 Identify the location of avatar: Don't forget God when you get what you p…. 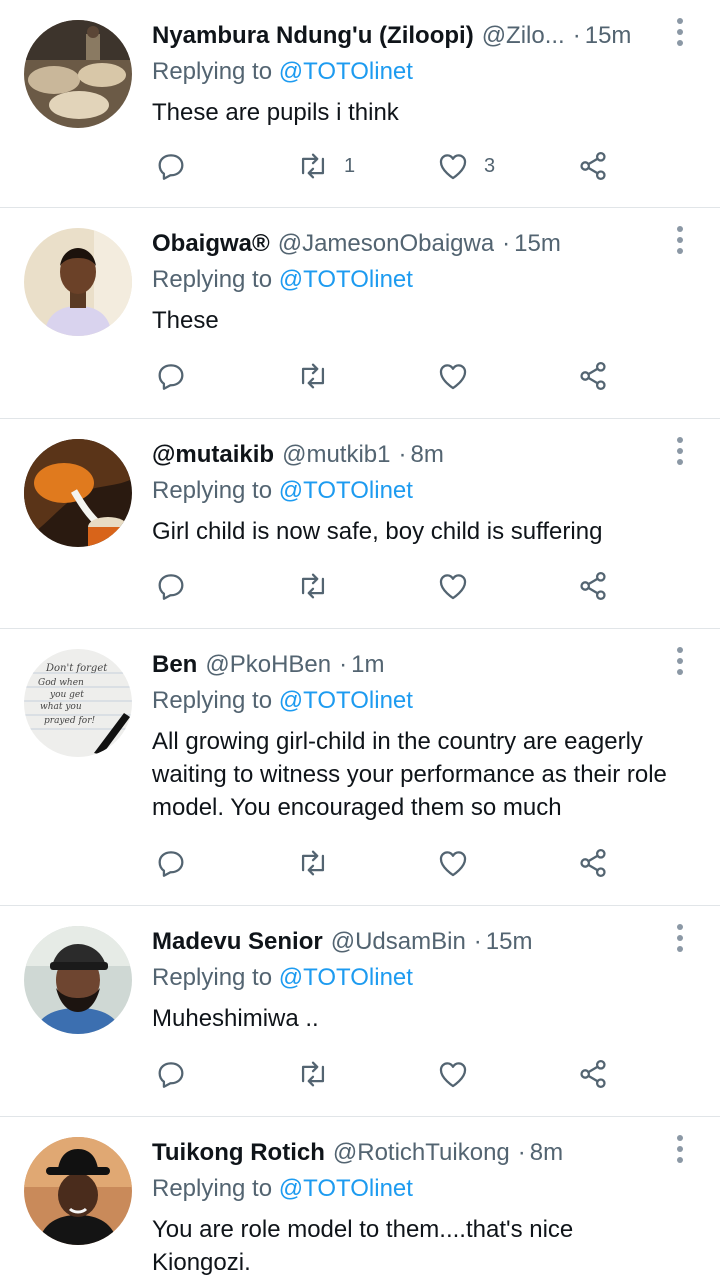
(78, 703).